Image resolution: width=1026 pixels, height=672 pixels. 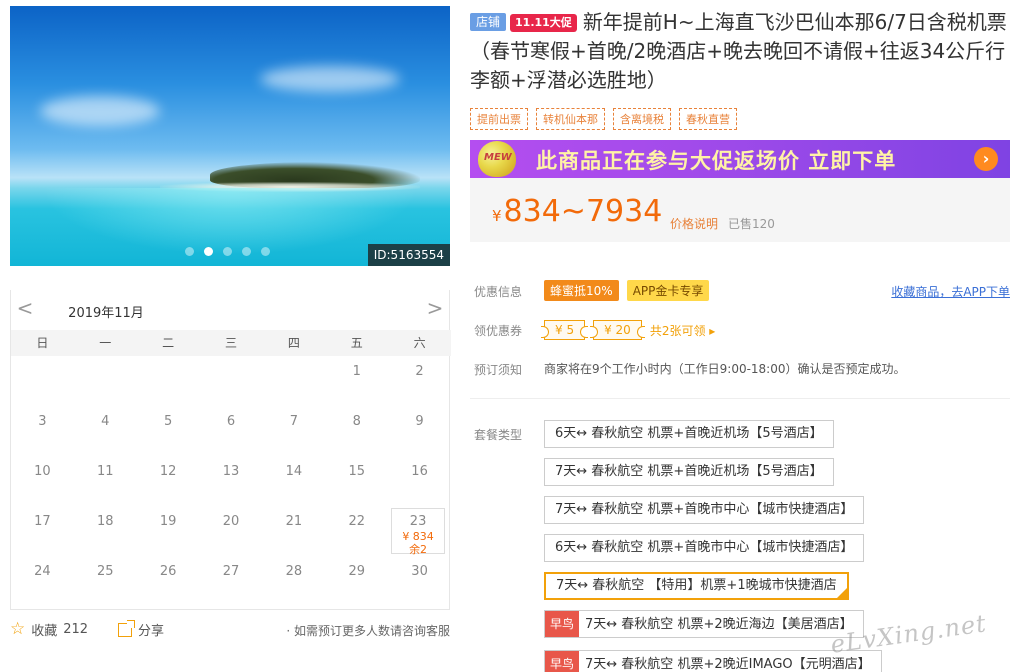 I want to click on discount-badges: 蜂蜜抵10% APP金卡专享, so click(x=627, y=290).